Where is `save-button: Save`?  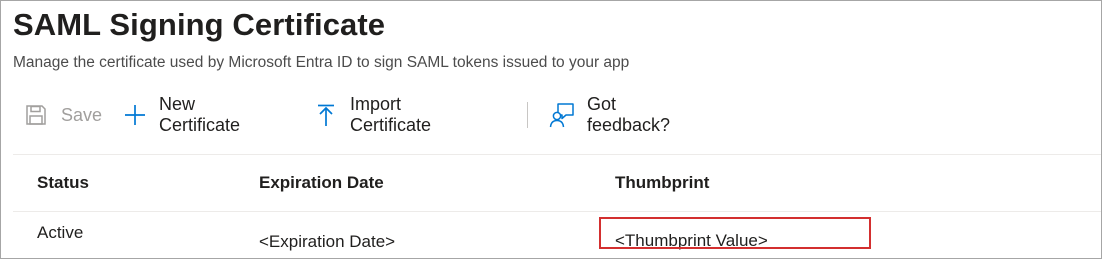 save-button: Save is located at coordinates (62, 115).